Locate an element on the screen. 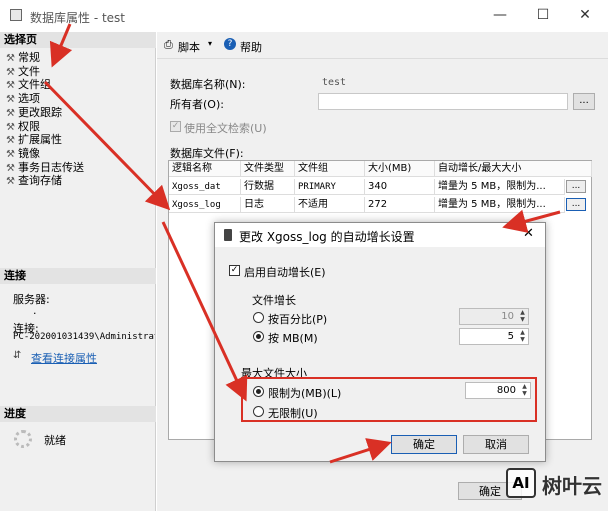 This screenshot has height=511, width=608. arrow-to-files-grid is located at coordinates (107, 145).